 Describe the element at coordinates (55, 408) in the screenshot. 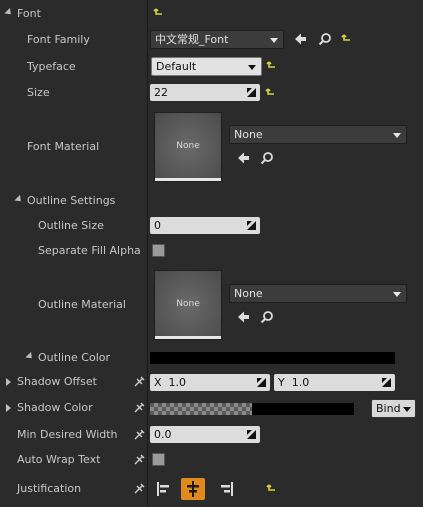

I see `shadow-color-label: Shadow Color` at that location.